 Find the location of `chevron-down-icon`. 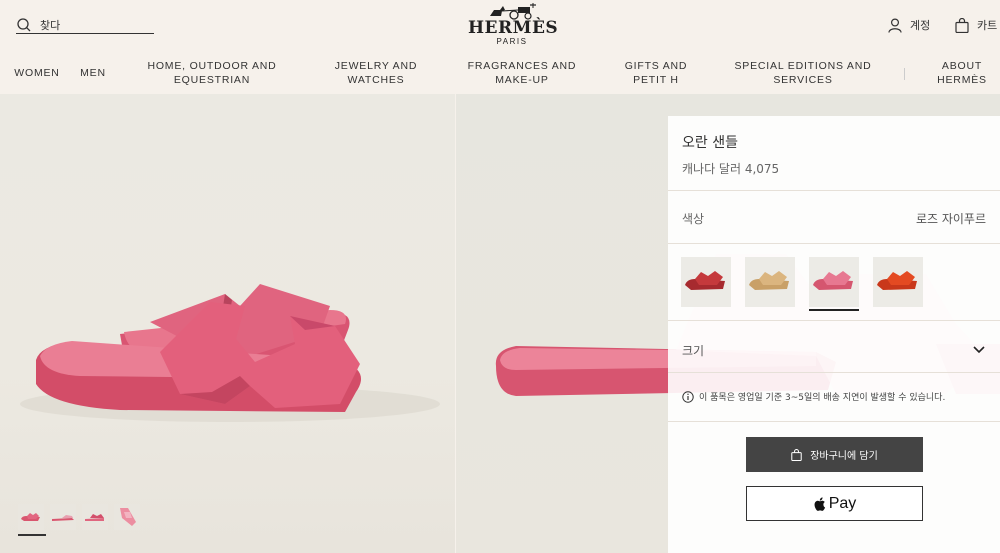

chevron-down-icon is located at coordinates (979, 349).